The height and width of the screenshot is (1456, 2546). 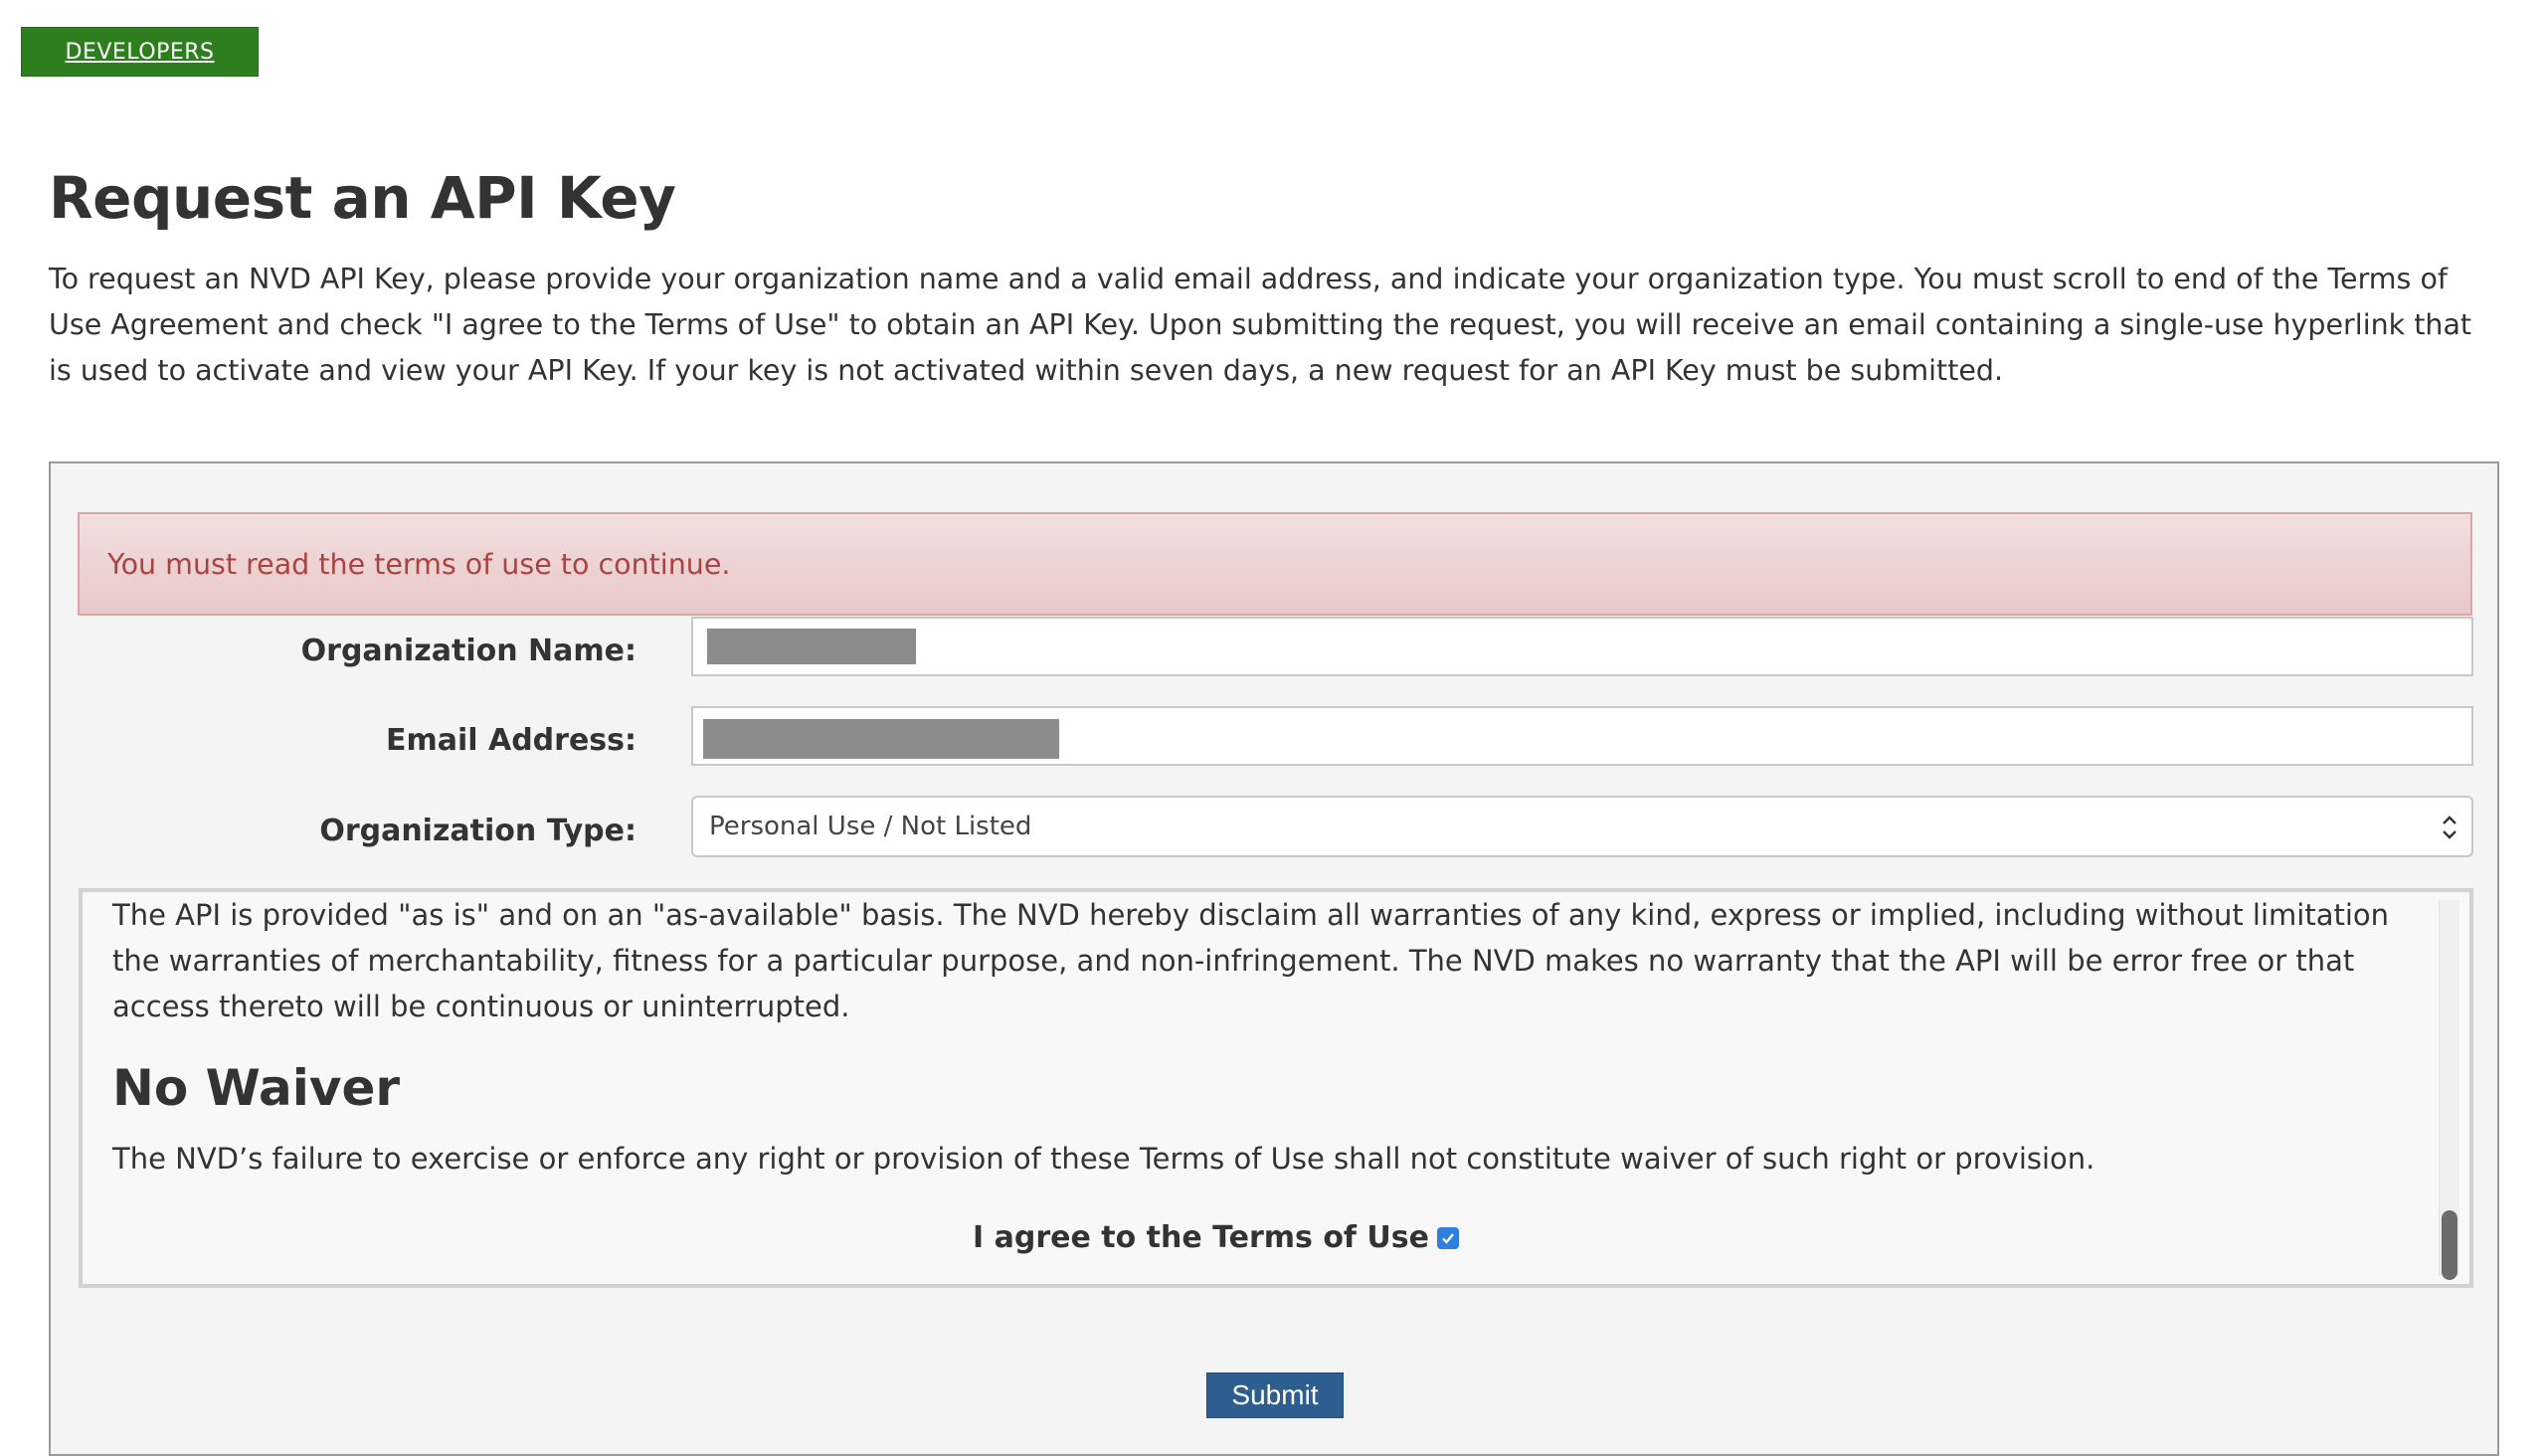 What do you see at coordinates (1582, 646) in the screenshot?
I see `org-name-input` at bounding box center [1582, 646].